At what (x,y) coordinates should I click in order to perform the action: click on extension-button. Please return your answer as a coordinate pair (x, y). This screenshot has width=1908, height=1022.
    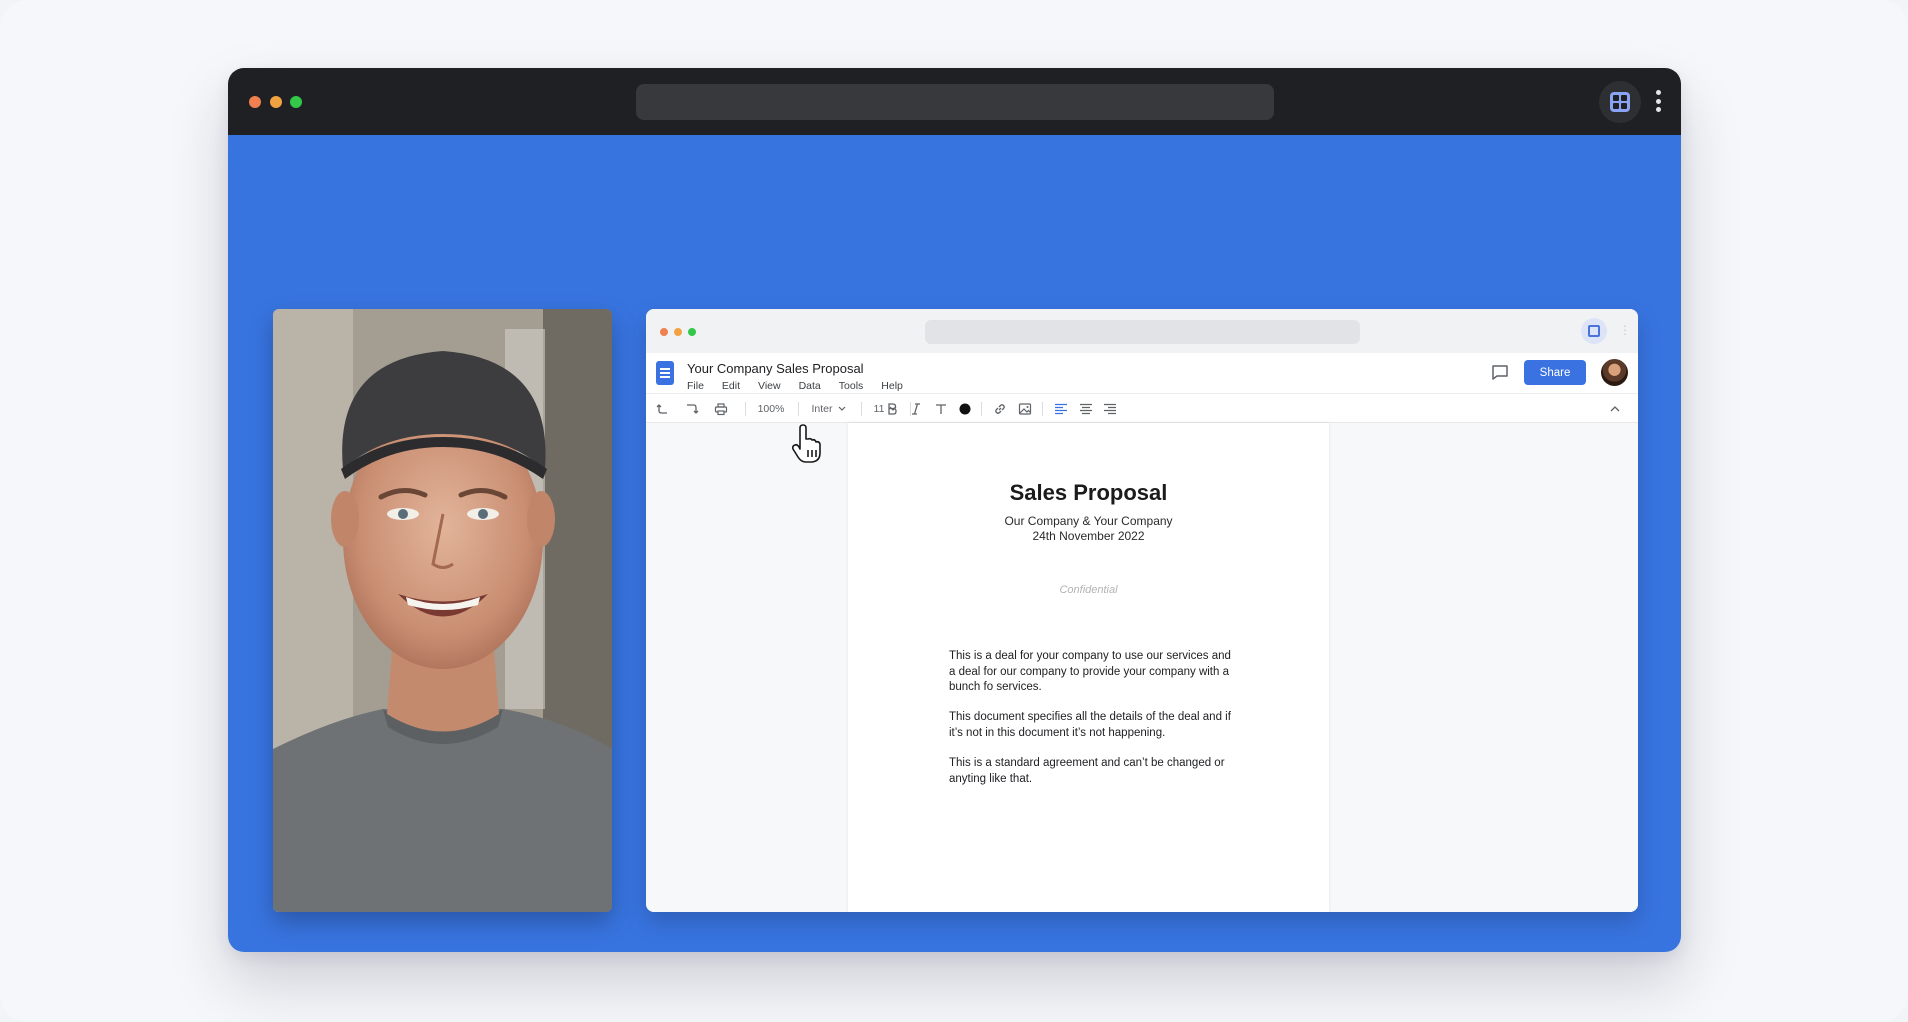
    Looking at the image, I should click on (1620, 102).